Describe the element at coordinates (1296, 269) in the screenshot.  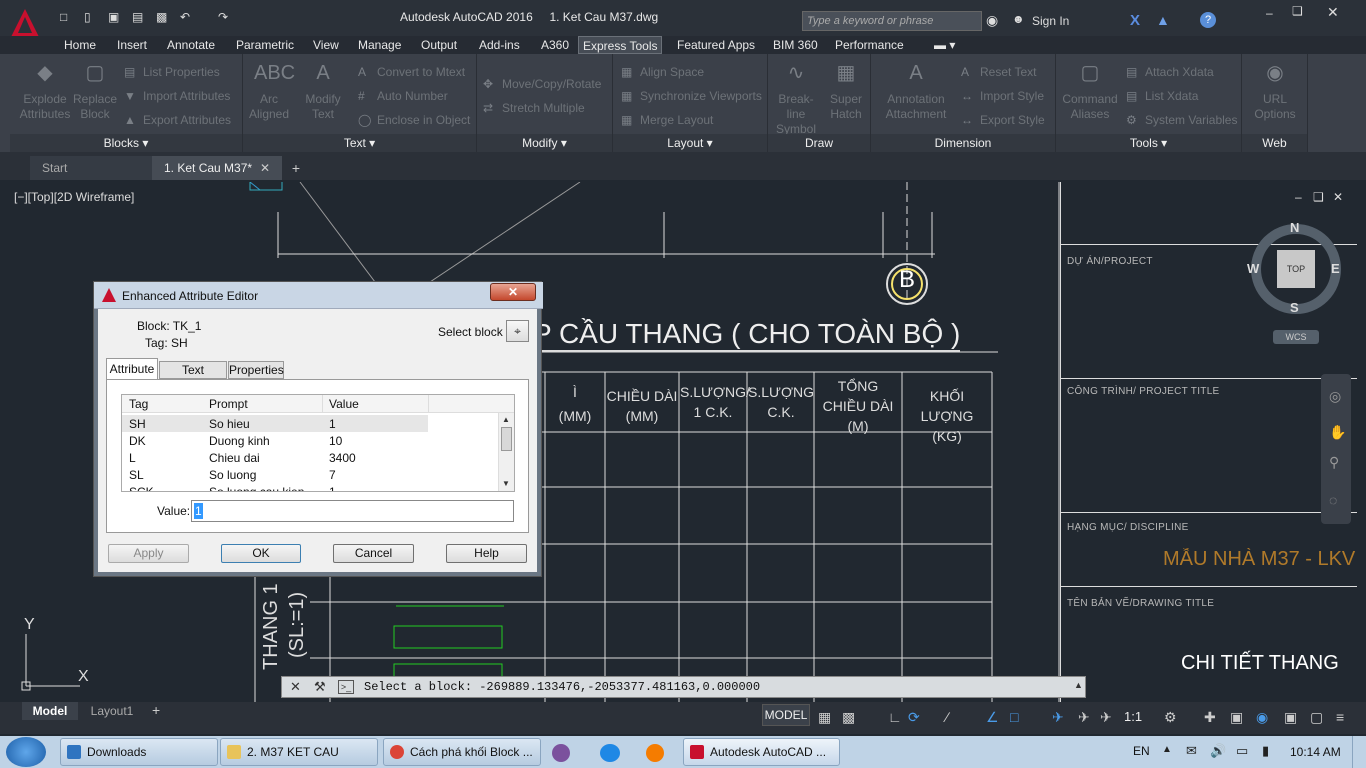
I see `viewcube-top-face: TOP` at that location.